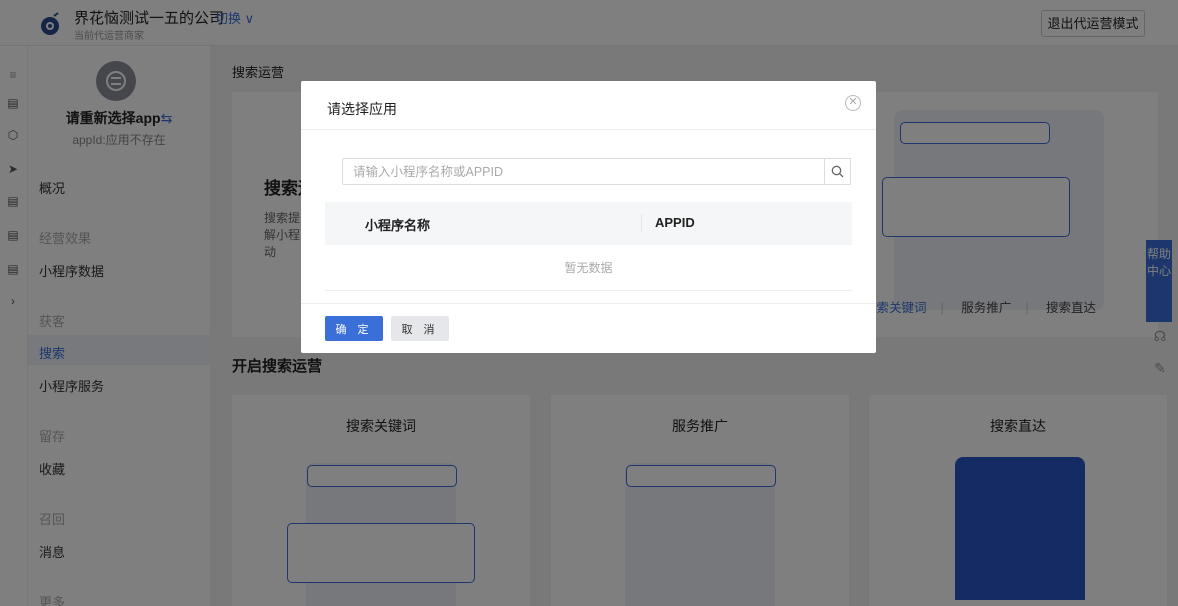  I want to click on search-input, so click(583, 171).